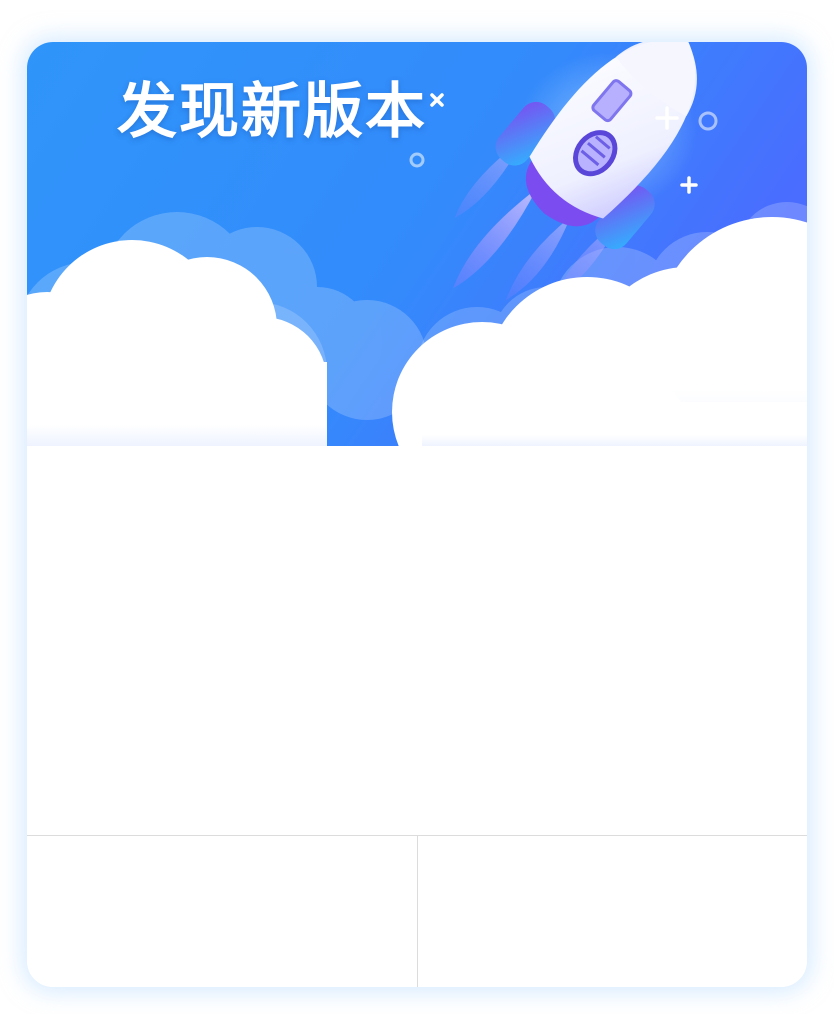 The height and width of the screenshot is (1014, 834). Describe the element at coordinates (612, 911) in the screenshot. I see `update-button` at that location.